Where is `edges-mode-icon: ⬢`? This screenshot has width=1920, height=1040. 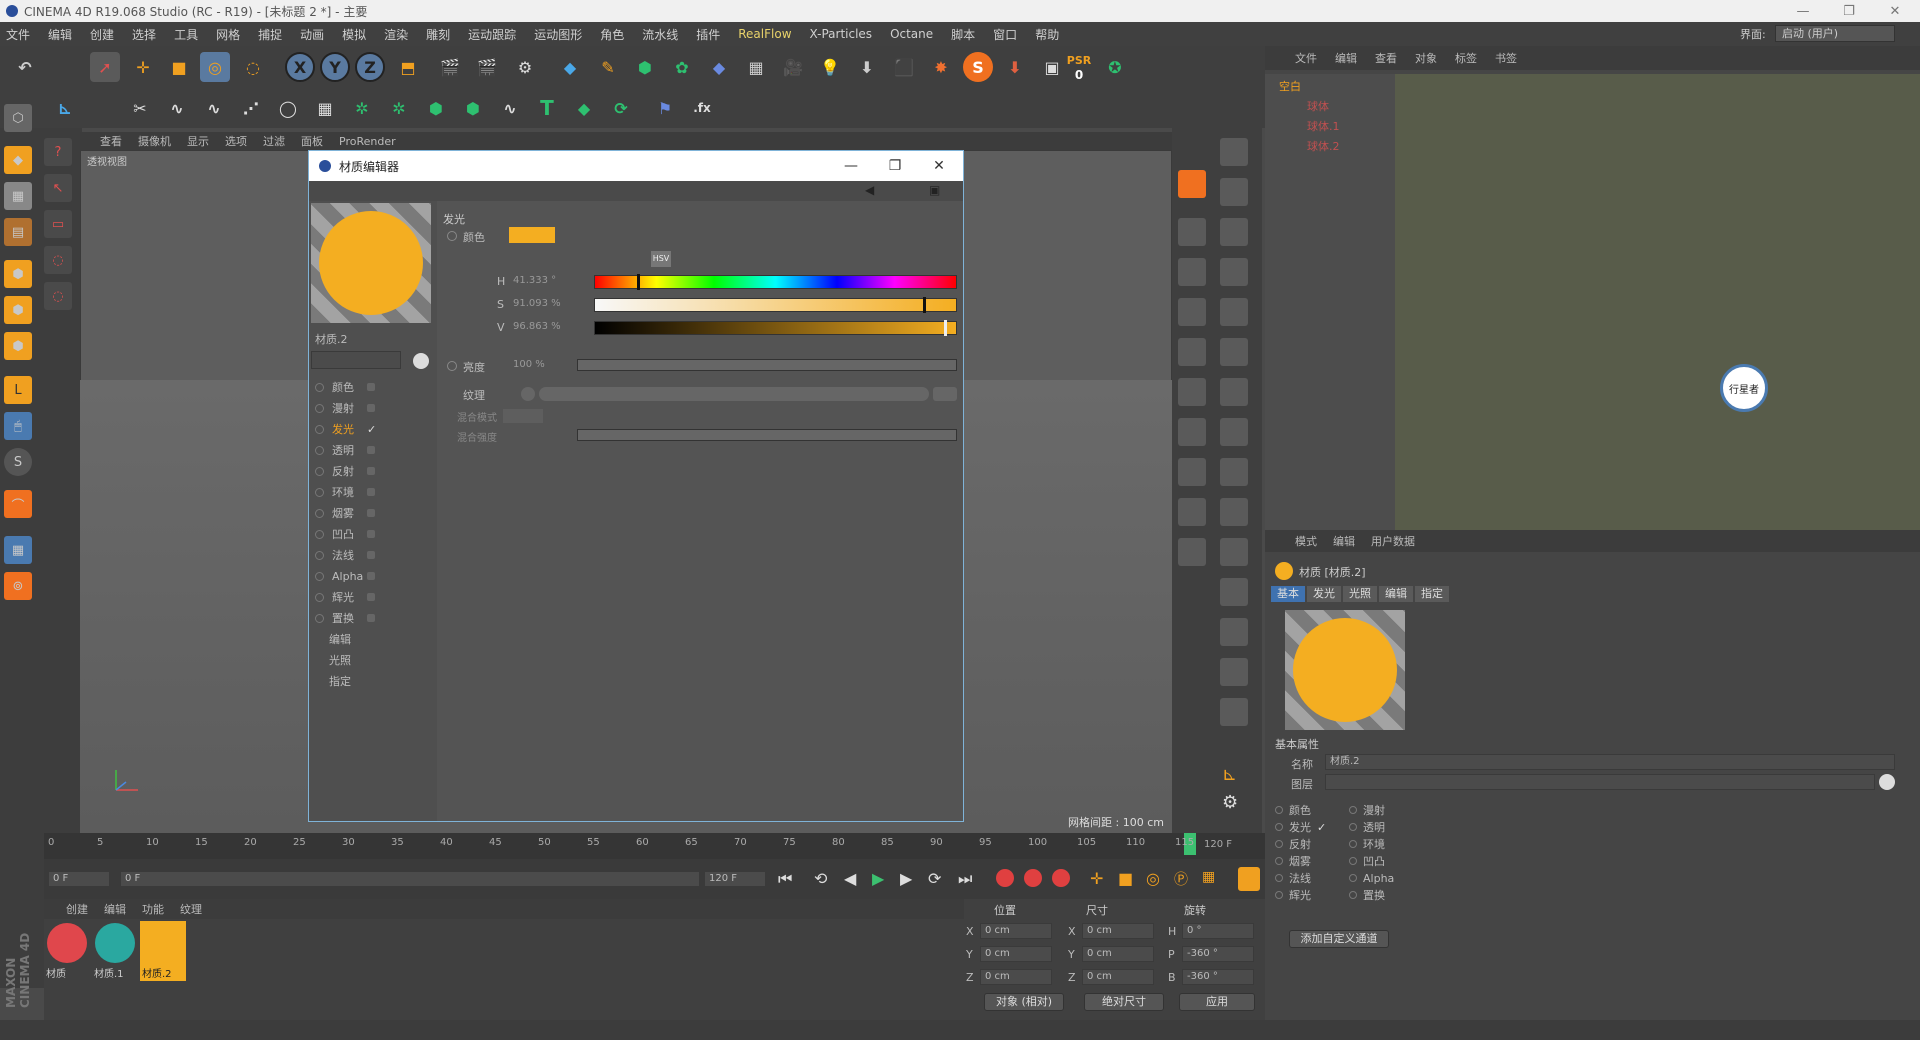 edges-mode-icon: ⬢ is located at coordinates (18, 310).